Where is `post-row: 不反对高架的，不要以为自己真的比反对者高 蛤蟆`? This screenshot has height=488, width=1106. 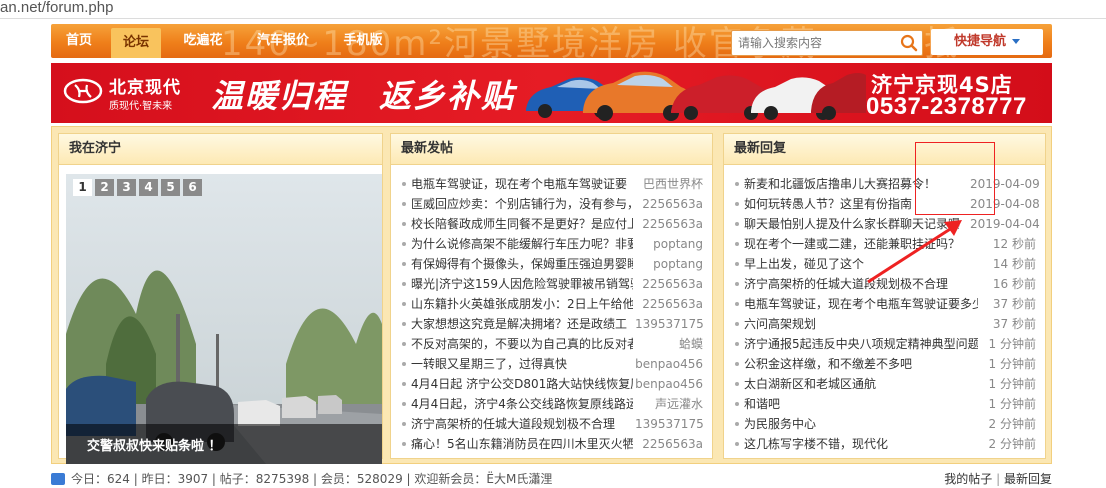
post-row: 不反对高架的，不要以为自己真的比反对者高 蛤蟆 is located at coordinates (551, 344).